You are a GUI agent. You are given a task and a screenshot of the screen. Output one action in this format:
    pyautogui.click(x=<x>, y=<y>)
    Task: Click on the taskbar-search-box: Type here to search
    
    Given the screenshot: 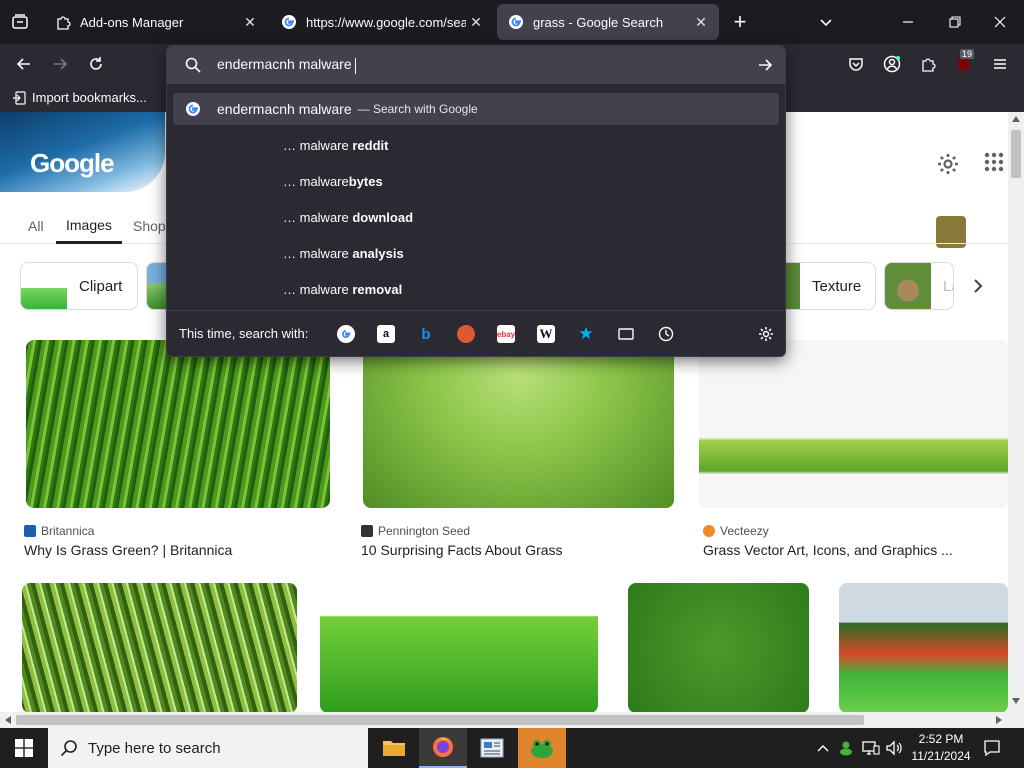 What is the action you would take?
    pyautogui.click(x=208, y=748)
    